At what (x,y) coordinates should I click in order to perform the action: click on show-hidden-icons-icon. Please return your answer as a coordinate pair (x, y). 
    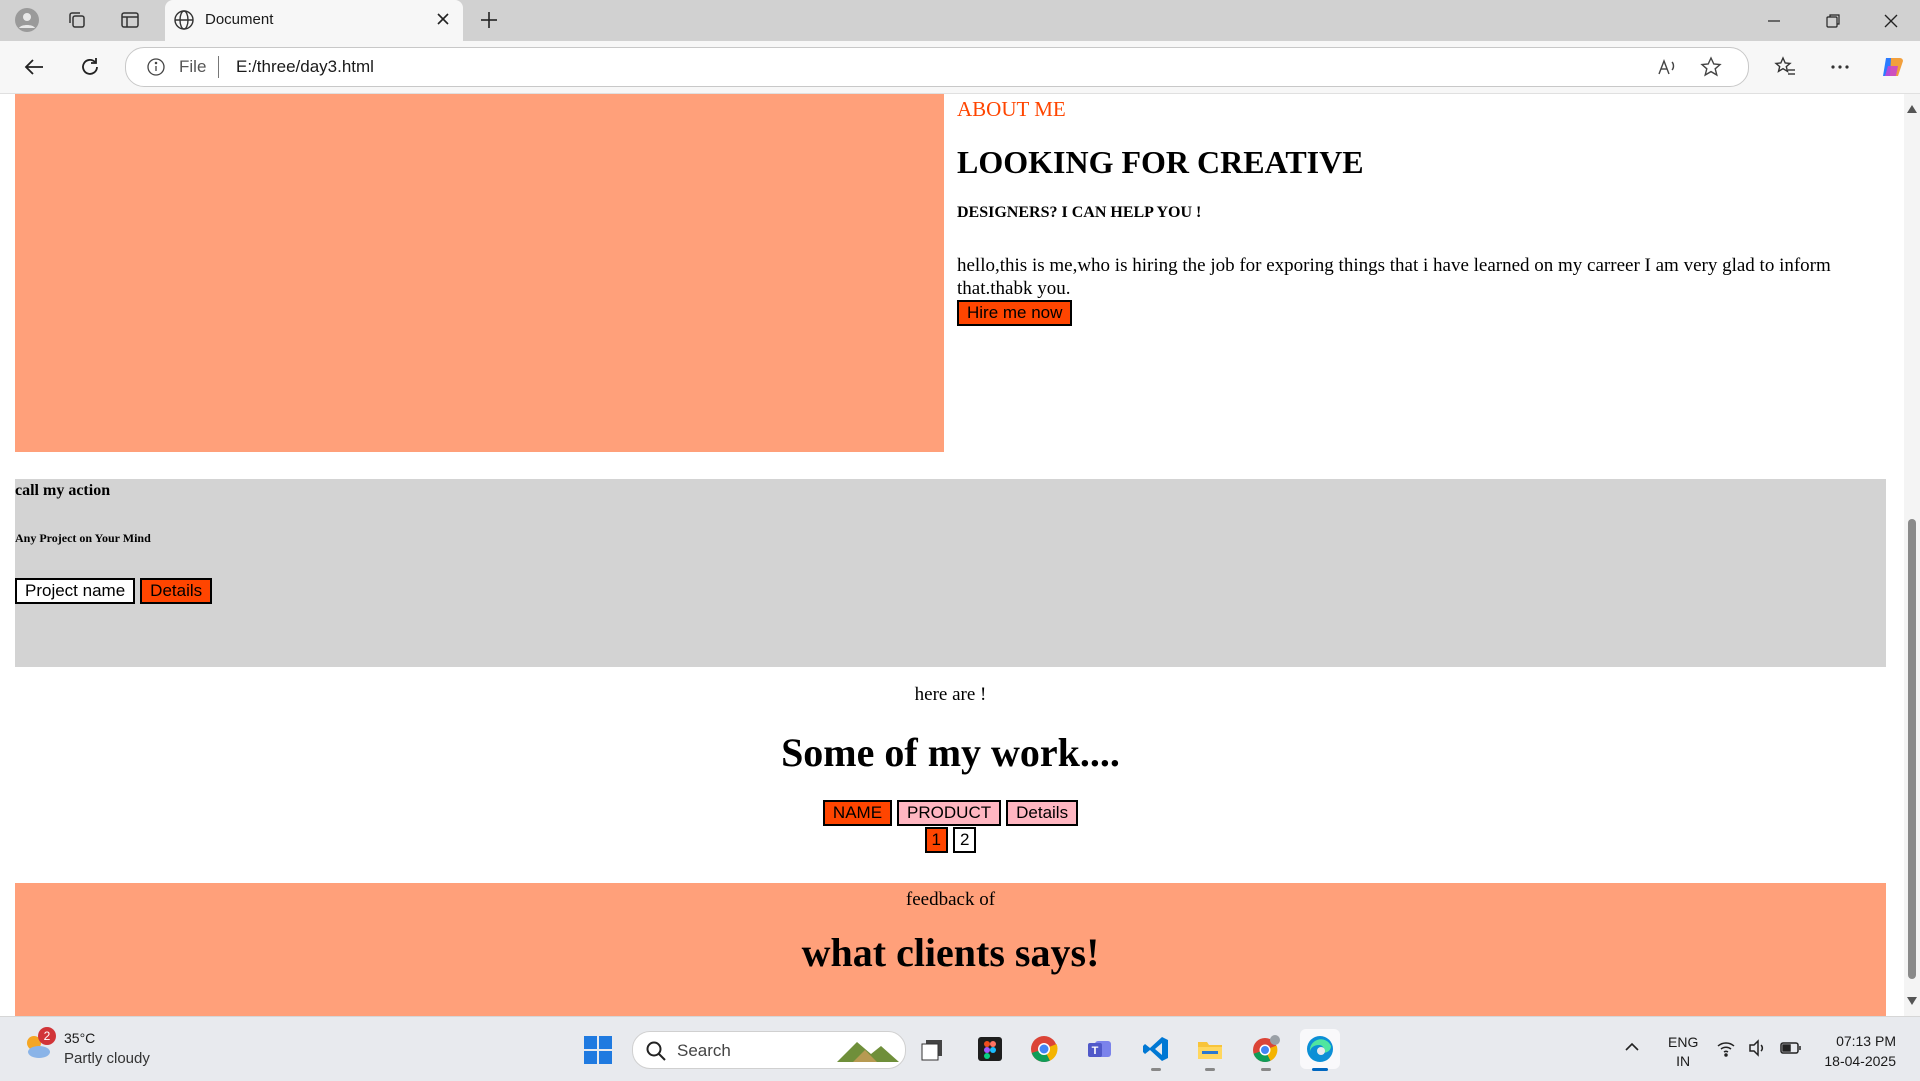
    Looking at the image, I should click on (1632, 1049).